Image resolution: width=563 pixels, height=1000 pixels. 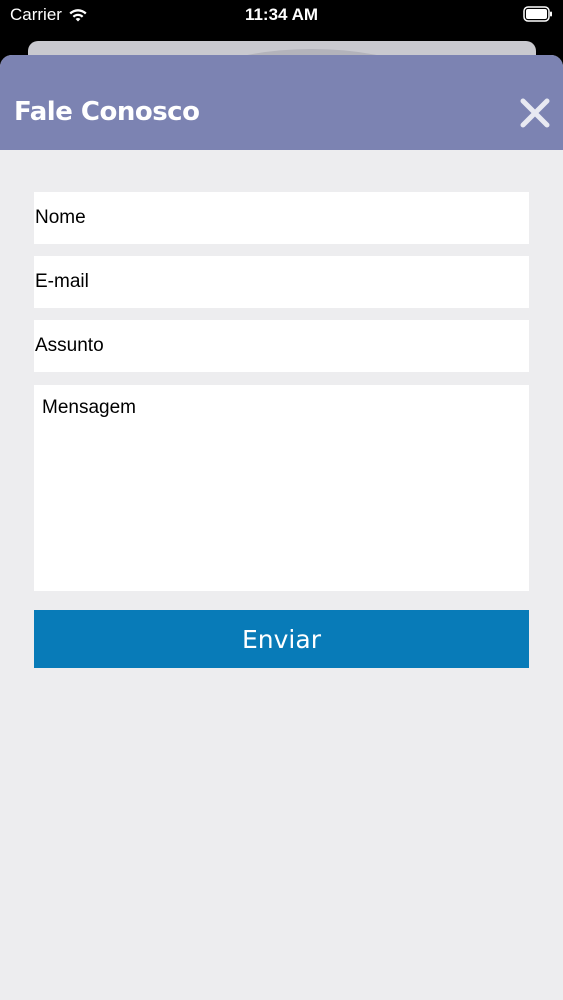 I want to click on email-field: E-mail, so click(x=281, y=282).